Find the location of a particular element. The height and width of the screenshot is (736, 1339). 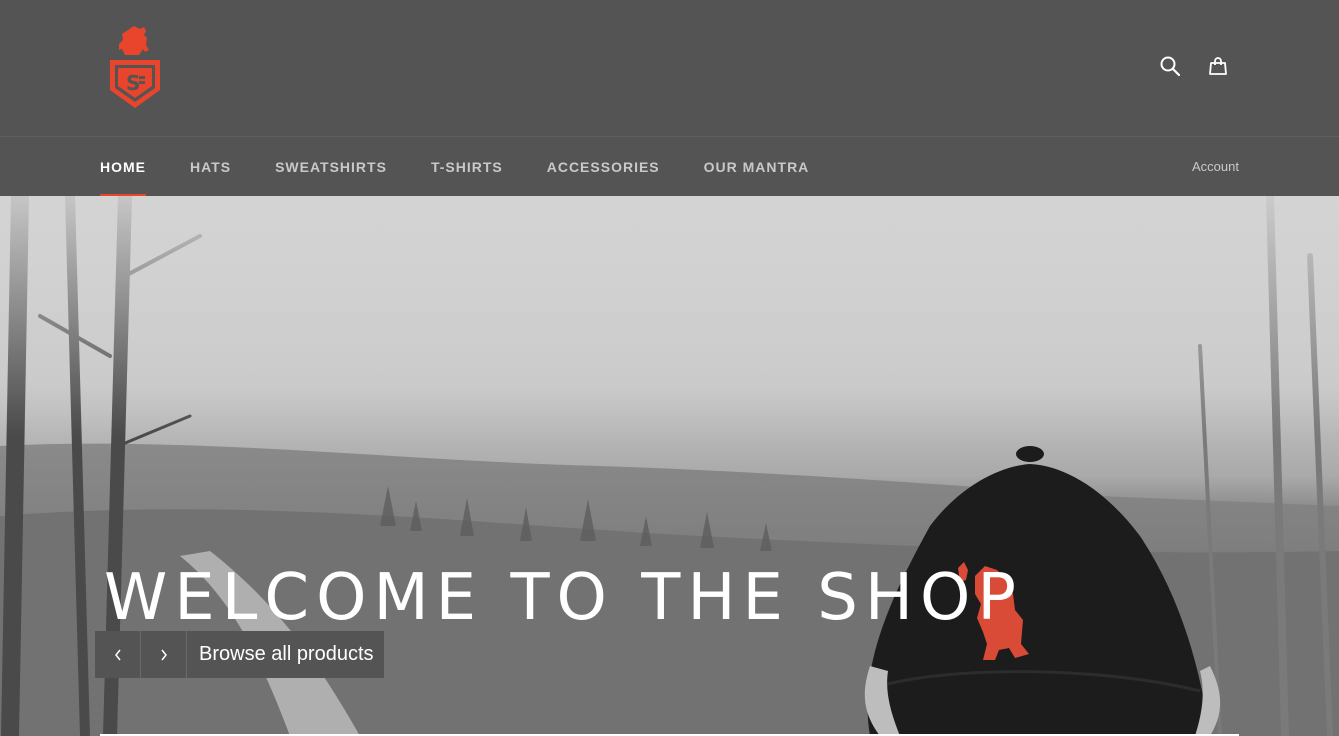

browse-all-products-button: Browse all products is located at coordinates (285, 654).